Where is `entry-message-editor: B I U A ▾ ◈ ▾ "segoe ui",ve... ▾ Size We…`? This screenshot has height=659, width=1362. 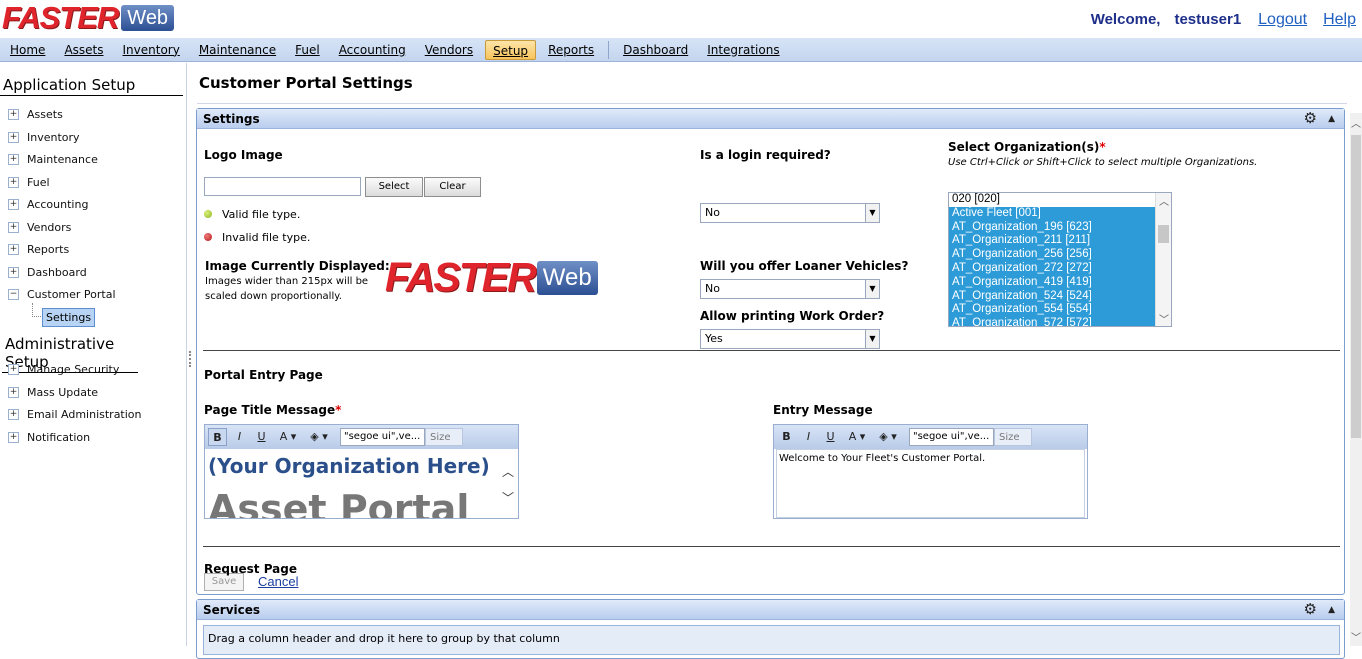
entry-message-editor: B I U A ▾ ◈ ▾ "segoe ui",ve... ▾ Size We… is located at coordinates (930, 471).